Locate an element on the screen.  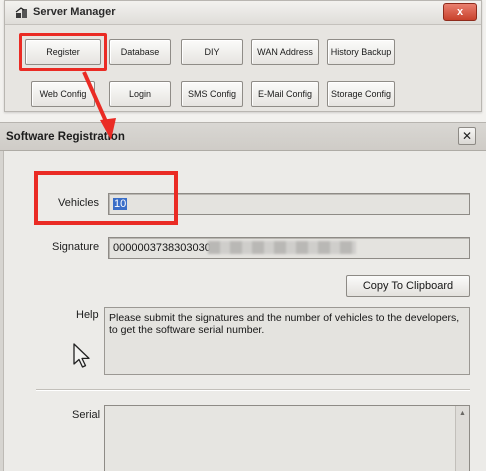
serial-label: Serial is located at coordinates (86, 415).